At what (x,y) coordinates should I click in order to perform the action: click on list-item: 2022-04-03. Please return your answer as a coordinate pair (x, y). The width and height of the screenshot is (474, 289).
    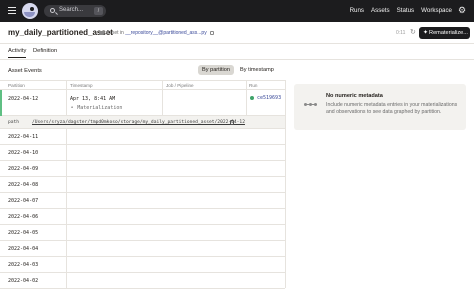
    Looking at the image, I should click on (142, 265).